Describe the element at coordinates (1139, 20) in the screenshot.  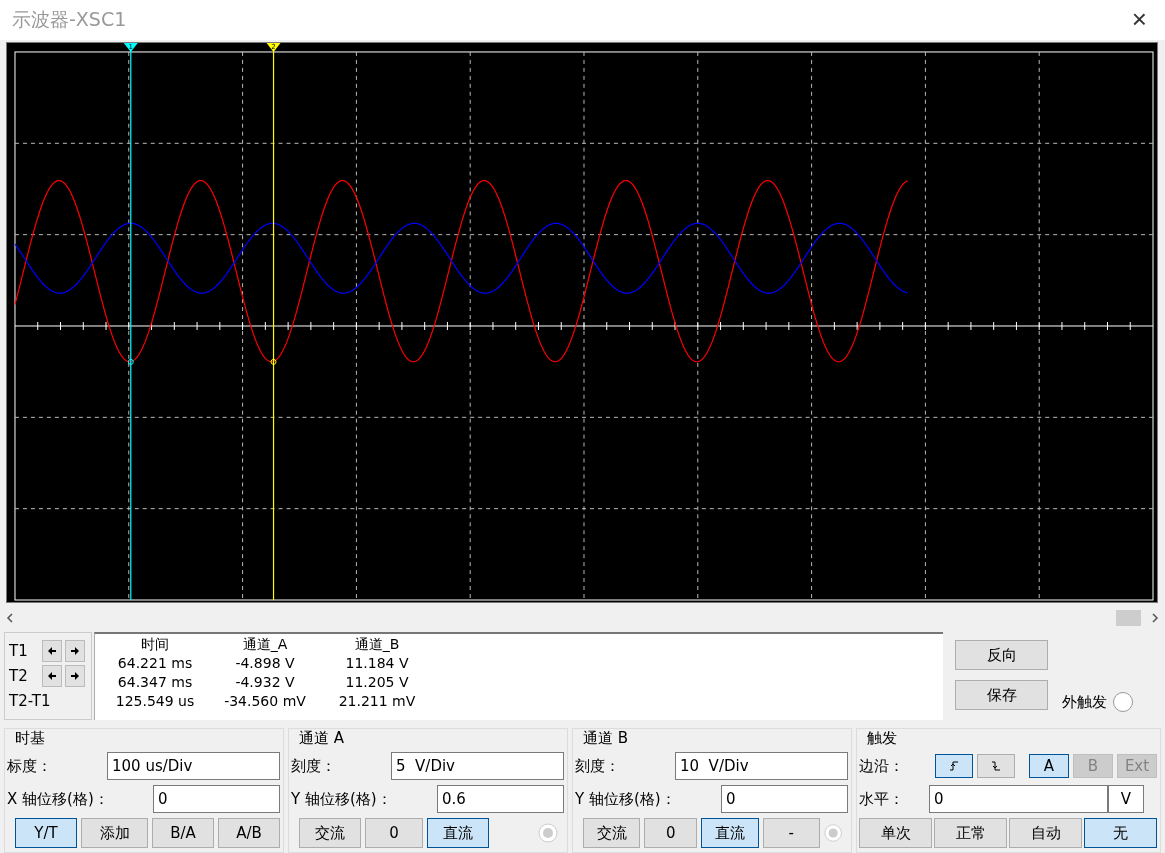
I see `close-button: ×` at that location.